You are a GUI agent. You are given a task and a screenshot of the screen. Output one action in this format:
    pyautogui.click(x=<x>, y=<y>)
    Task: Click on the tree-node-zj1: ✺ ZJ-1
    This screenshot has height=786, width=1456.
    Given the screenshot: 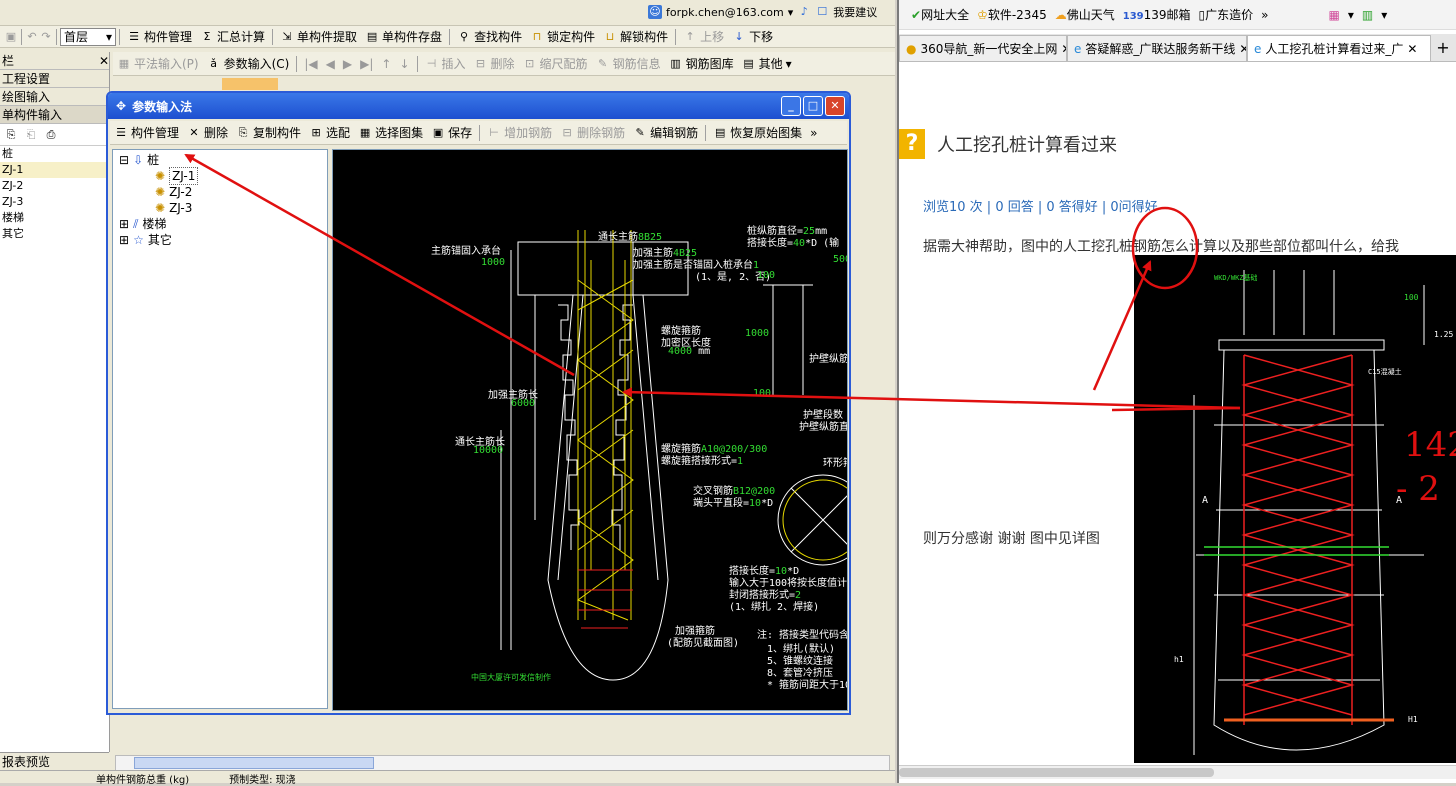 What is the action you would take?
    pyautogui.click(x=220, y=176)
    